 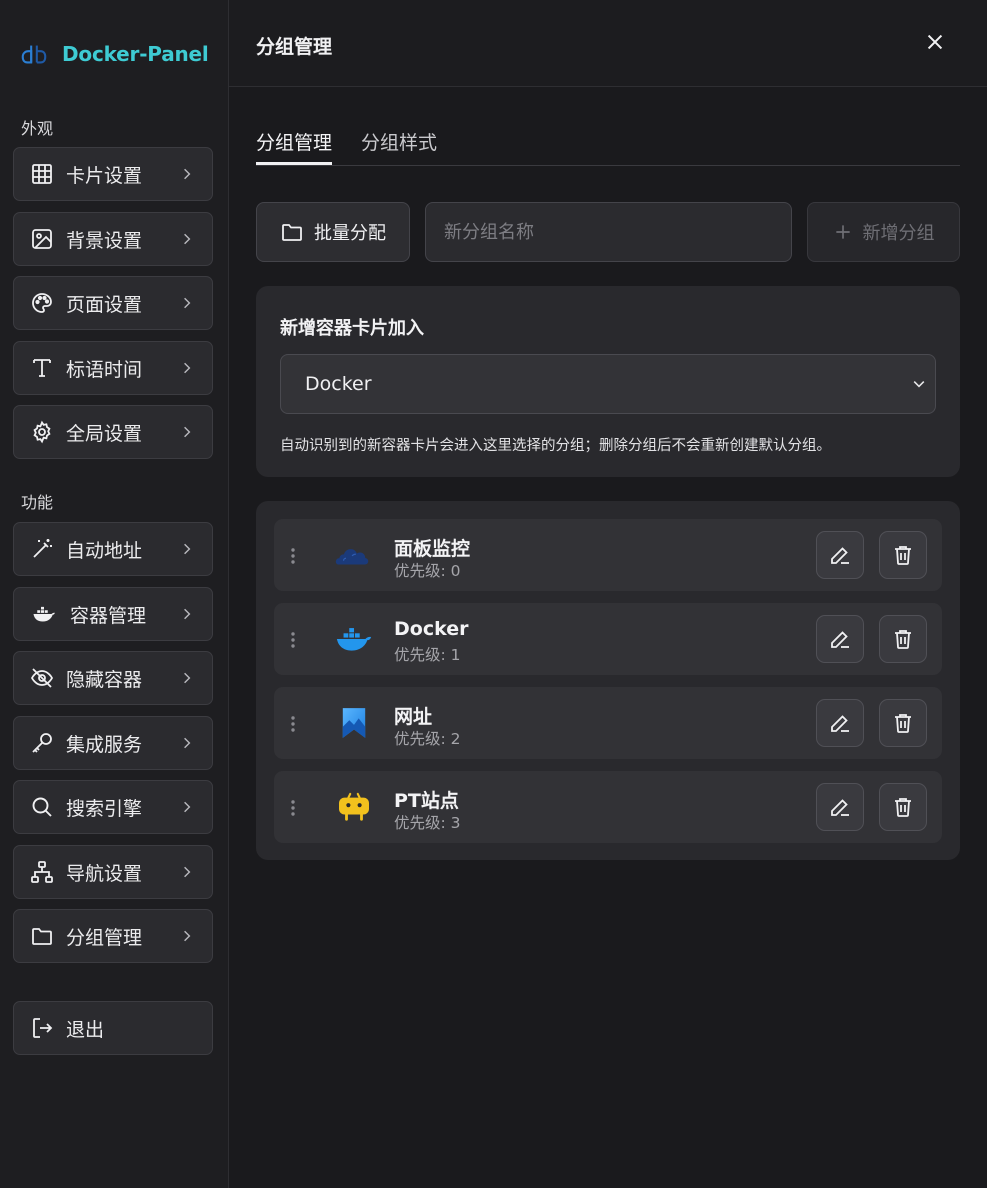 What do you see at coordinates (42, 303) in the screenshot?
I see `palette-icon` at bounding box center [42, 303].